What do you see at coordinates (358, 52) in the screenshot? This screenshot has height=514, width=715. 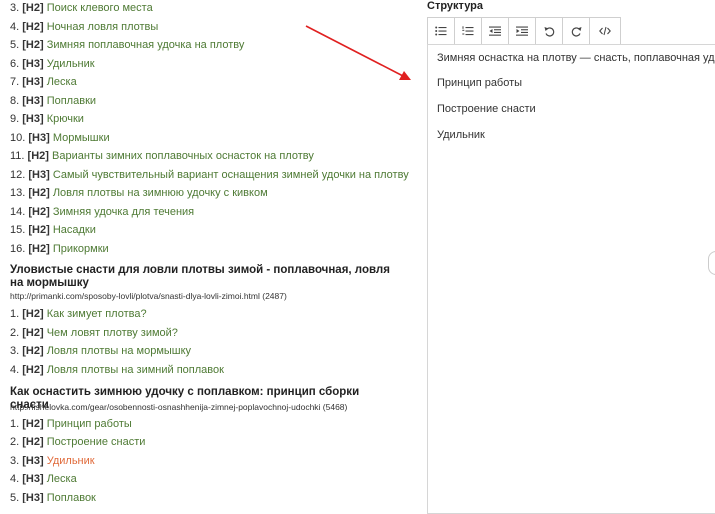 I see `annotation-arrow` at bounding box center [358, 52].